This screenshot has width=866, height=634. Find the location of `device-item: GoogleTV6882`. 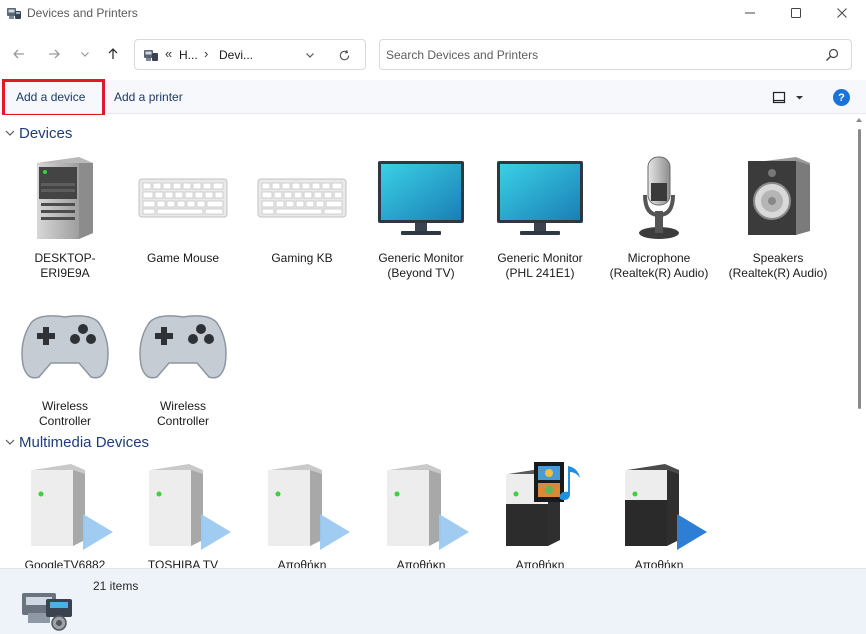

device-item: GoogleTV6882 is located at coordinates (65, 516).